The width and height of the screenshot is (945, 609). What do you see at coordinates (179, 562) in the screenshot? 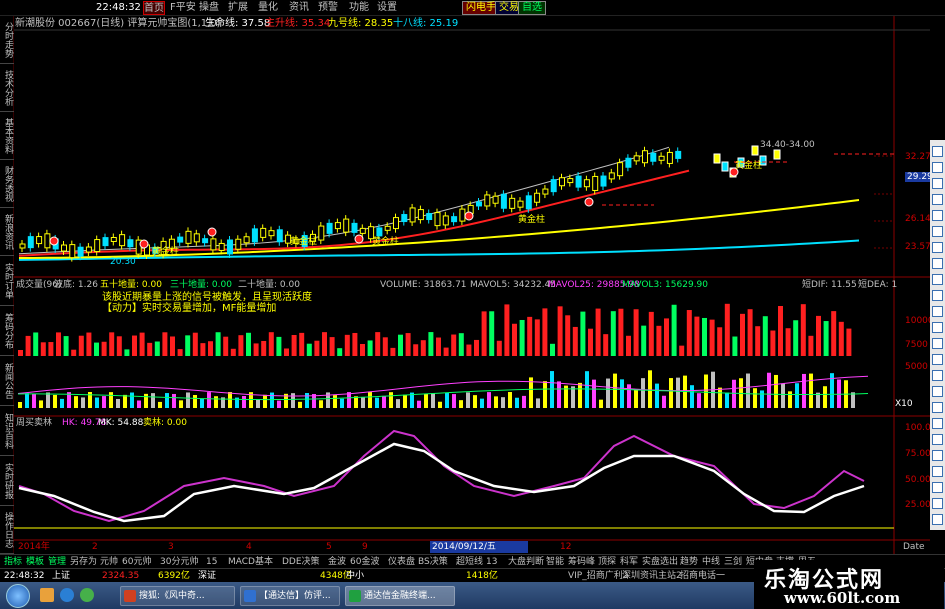
I see `indicator-tab-6: 30分元帅` at bounding box center [179, 562].